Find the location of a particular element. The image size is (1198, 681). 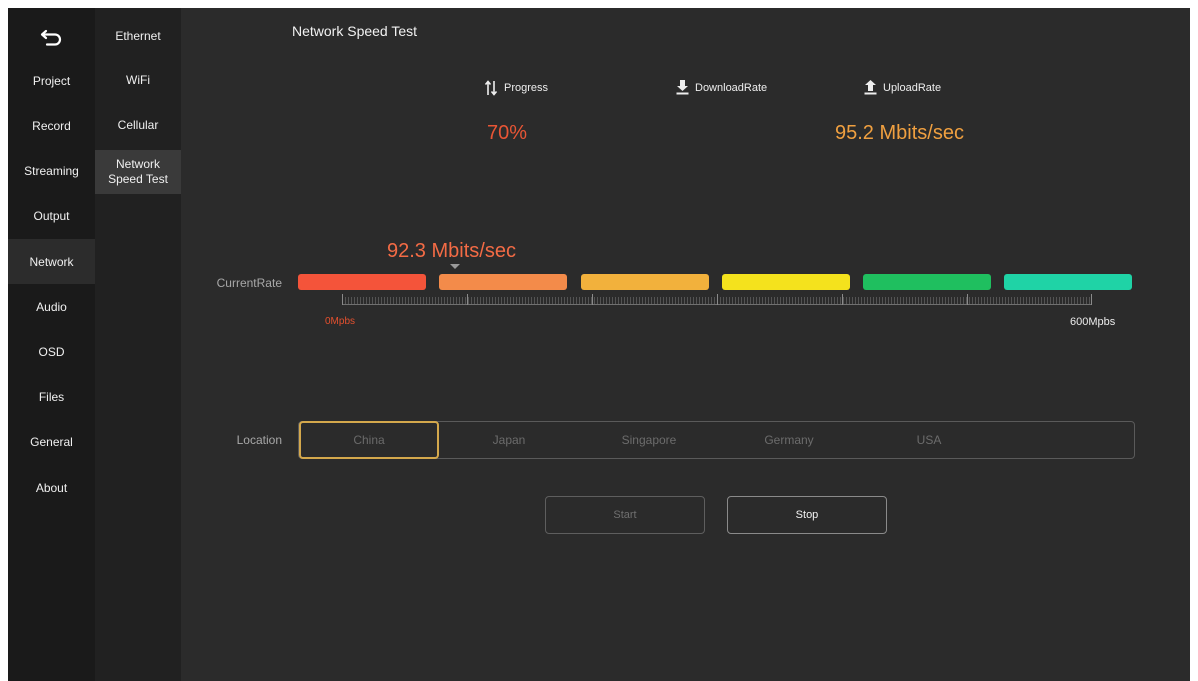

sidebar-item-streaming: Streaming is located at coordinates (51, 170).